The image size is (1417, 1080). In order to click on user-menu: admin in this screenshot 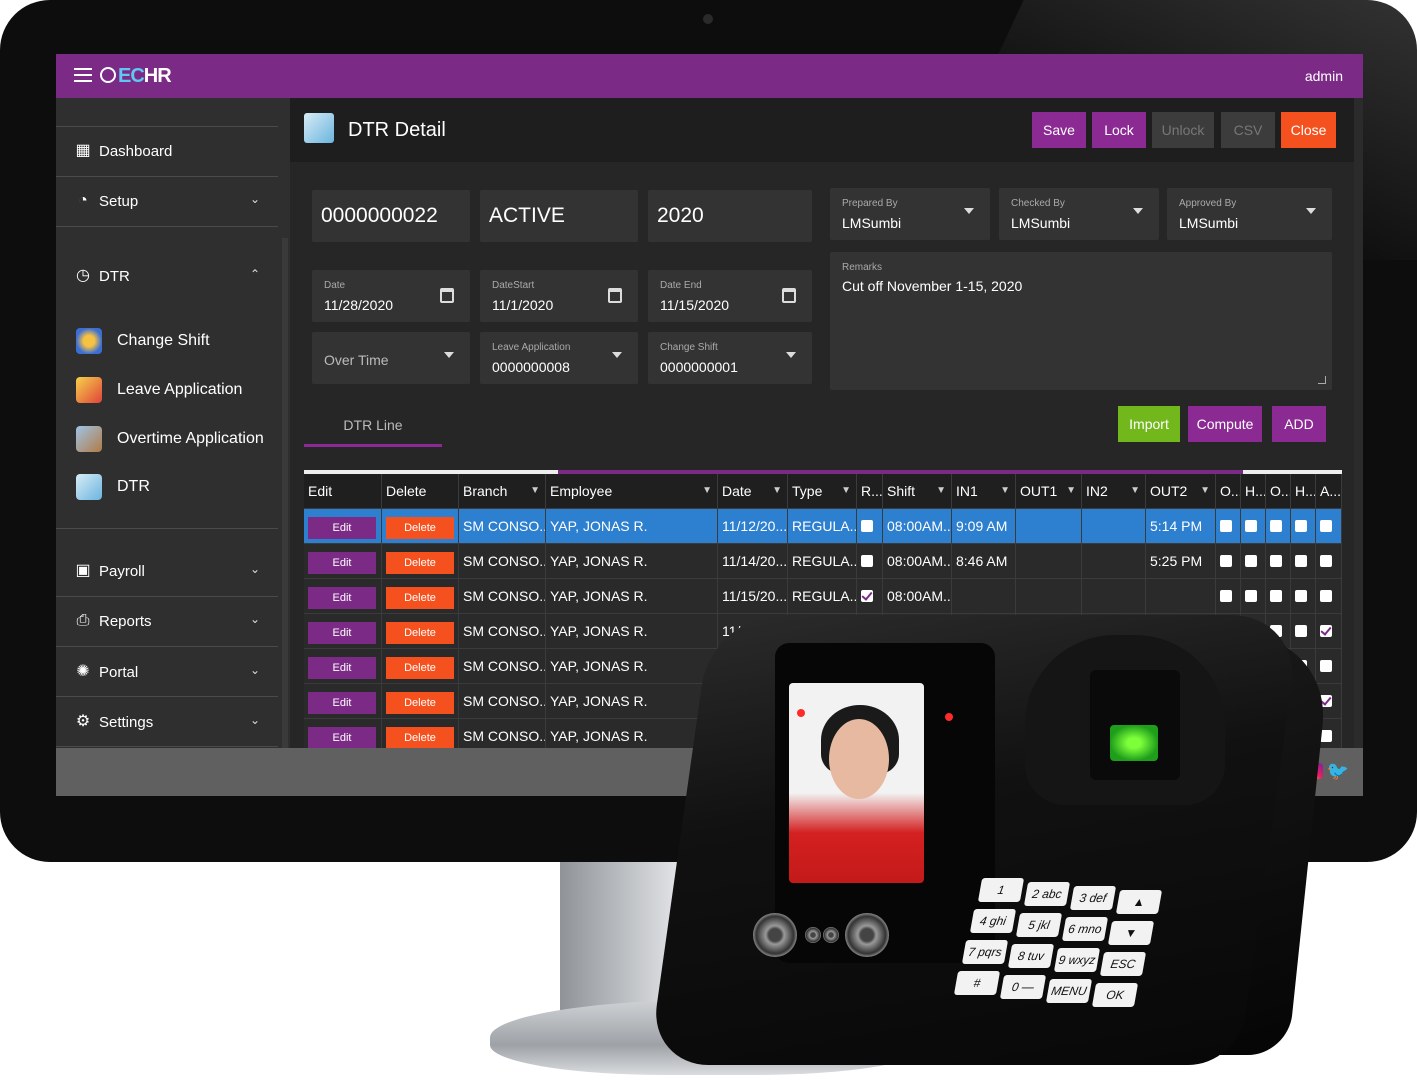, I will do `click(1324, 76)`.